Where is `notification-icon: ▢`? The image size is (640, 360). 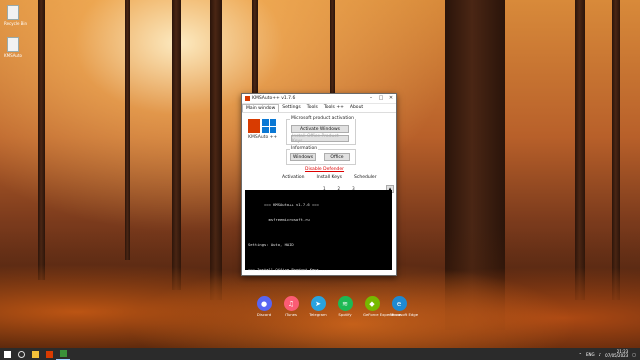
notification-icon: ▢ is located at coordinates (634, 354).